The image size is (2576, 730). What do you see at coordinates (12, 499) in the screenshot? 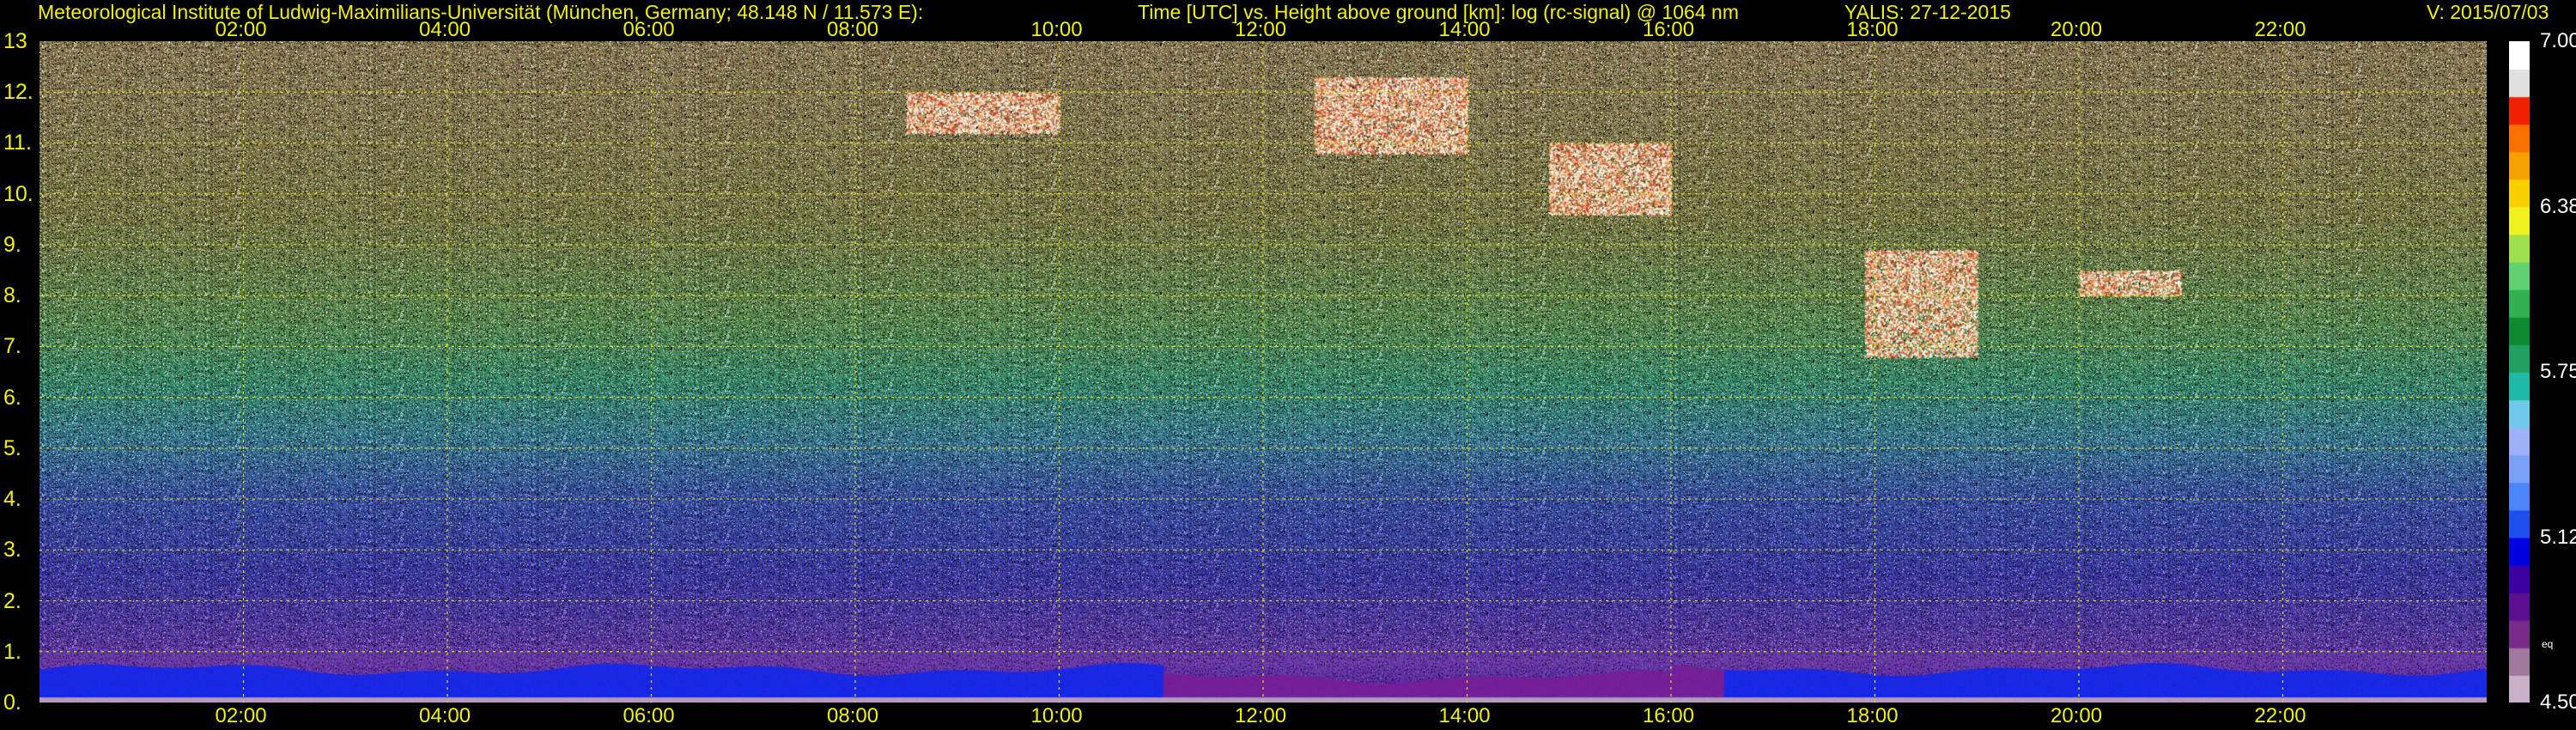
I see `y-tick-label: 4.` at bounding box center [12, 499].